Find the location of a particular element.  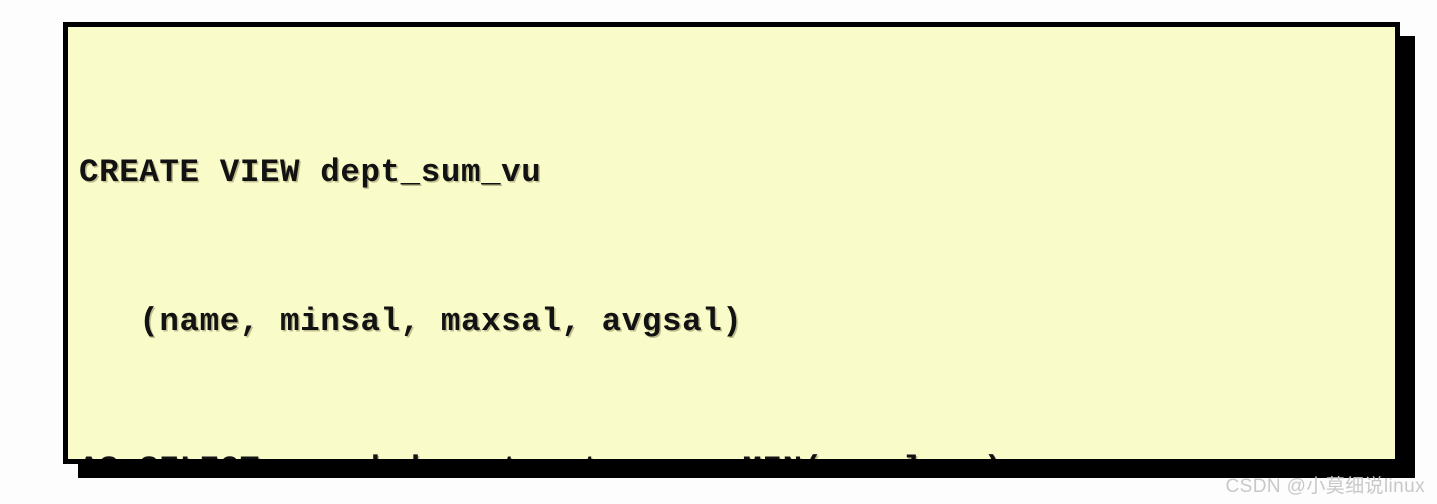

csdn-watermark: CSDN @小莫细说linux is located at coordinates (1325, 486).